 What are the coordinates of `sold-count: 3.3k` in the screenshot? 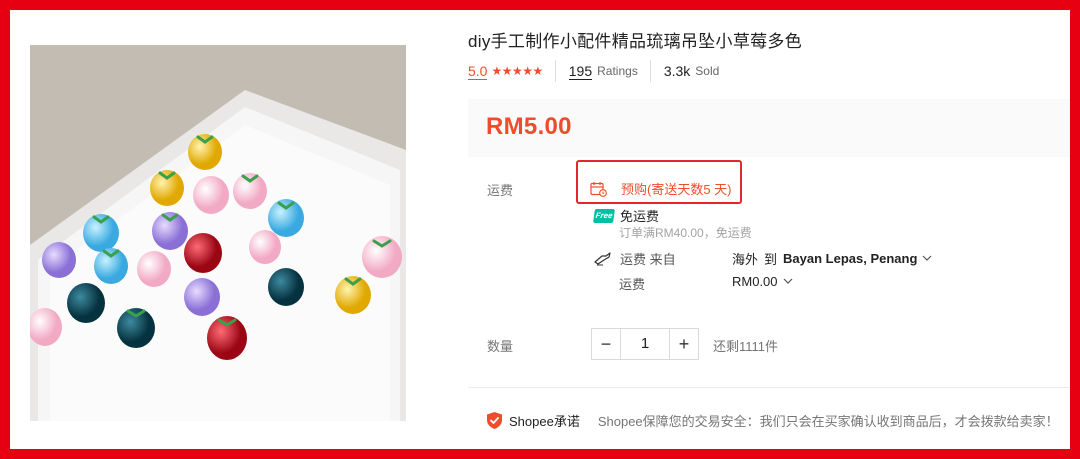 It's located at (677, 71).